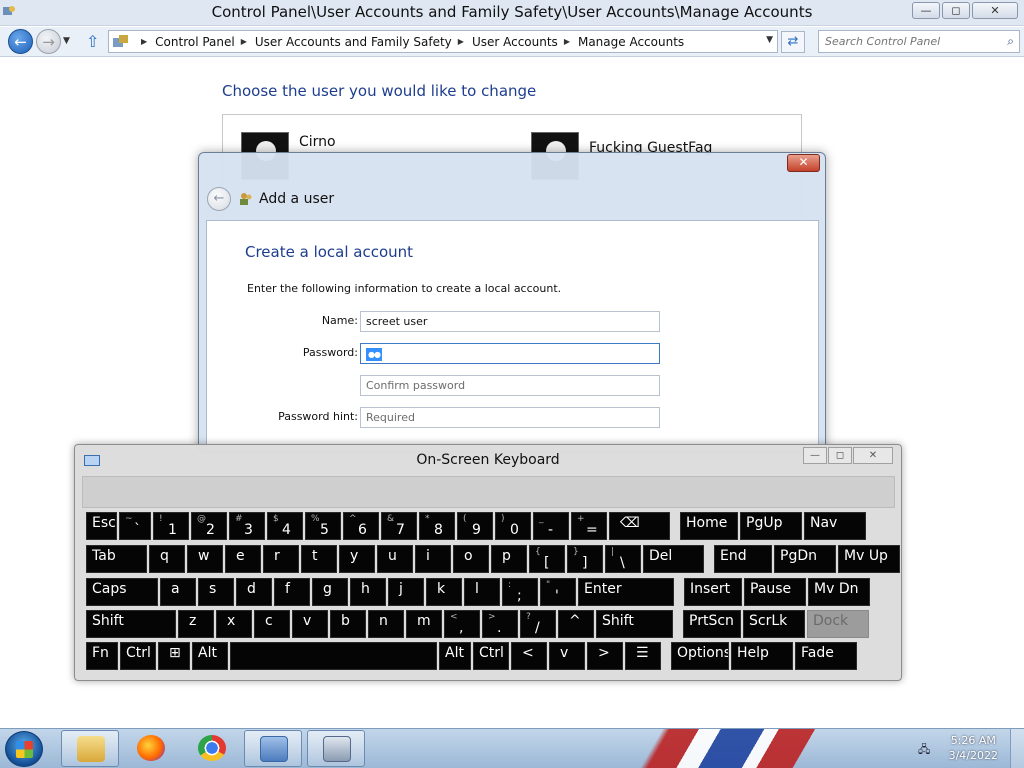 This screenshot has height=768, width=1024. Describe the element at coordinates (90, 748) in the screenshot. I see `taskbar-folder` at that location.